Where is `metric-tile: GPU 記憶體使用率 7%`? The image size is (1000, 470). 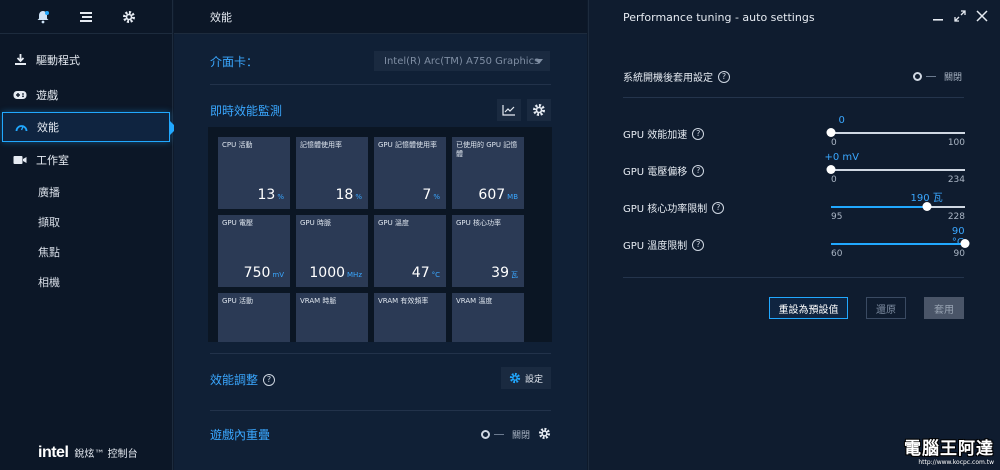
metric-tile: GPU 記憶體使用率 7% is located at coordinates (410, 173).